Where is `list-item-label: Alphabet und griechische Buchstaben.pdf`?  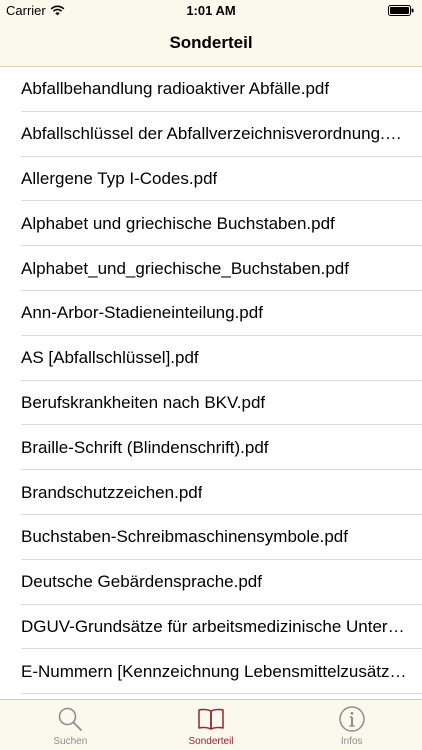 list-item-label: Alphabet und griechische Buchstaben.pdf is located at coordinates (178, 223).